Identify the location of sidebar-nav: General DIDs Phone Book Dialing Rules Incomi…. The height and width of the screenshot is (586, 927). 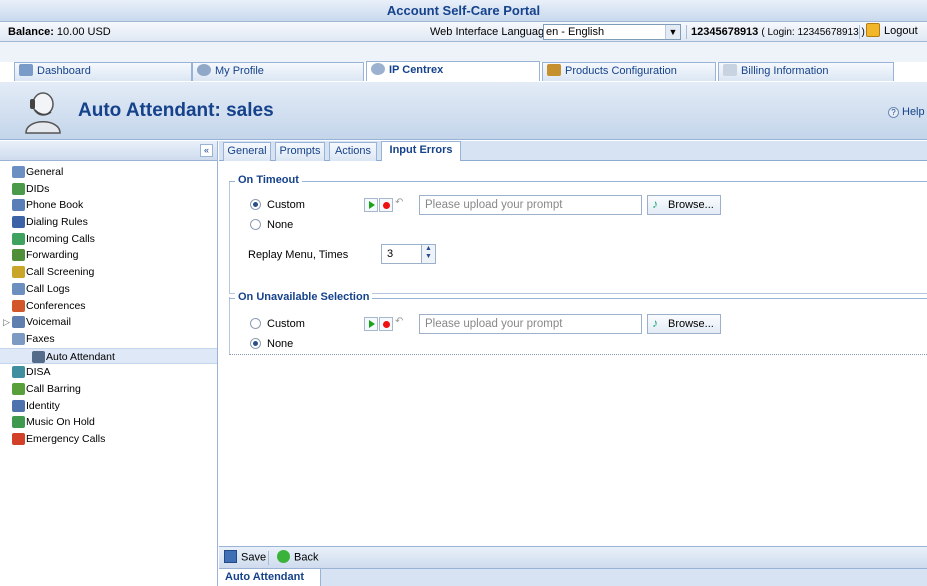
(108, 304).